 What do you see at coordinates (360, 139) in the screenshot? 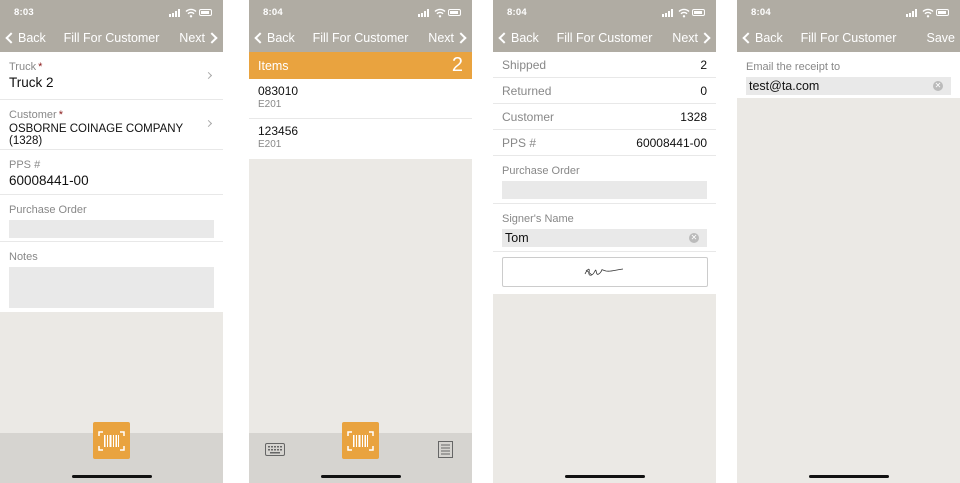
I see `list-item: 123456 E201` at bounding box center [360, 139].